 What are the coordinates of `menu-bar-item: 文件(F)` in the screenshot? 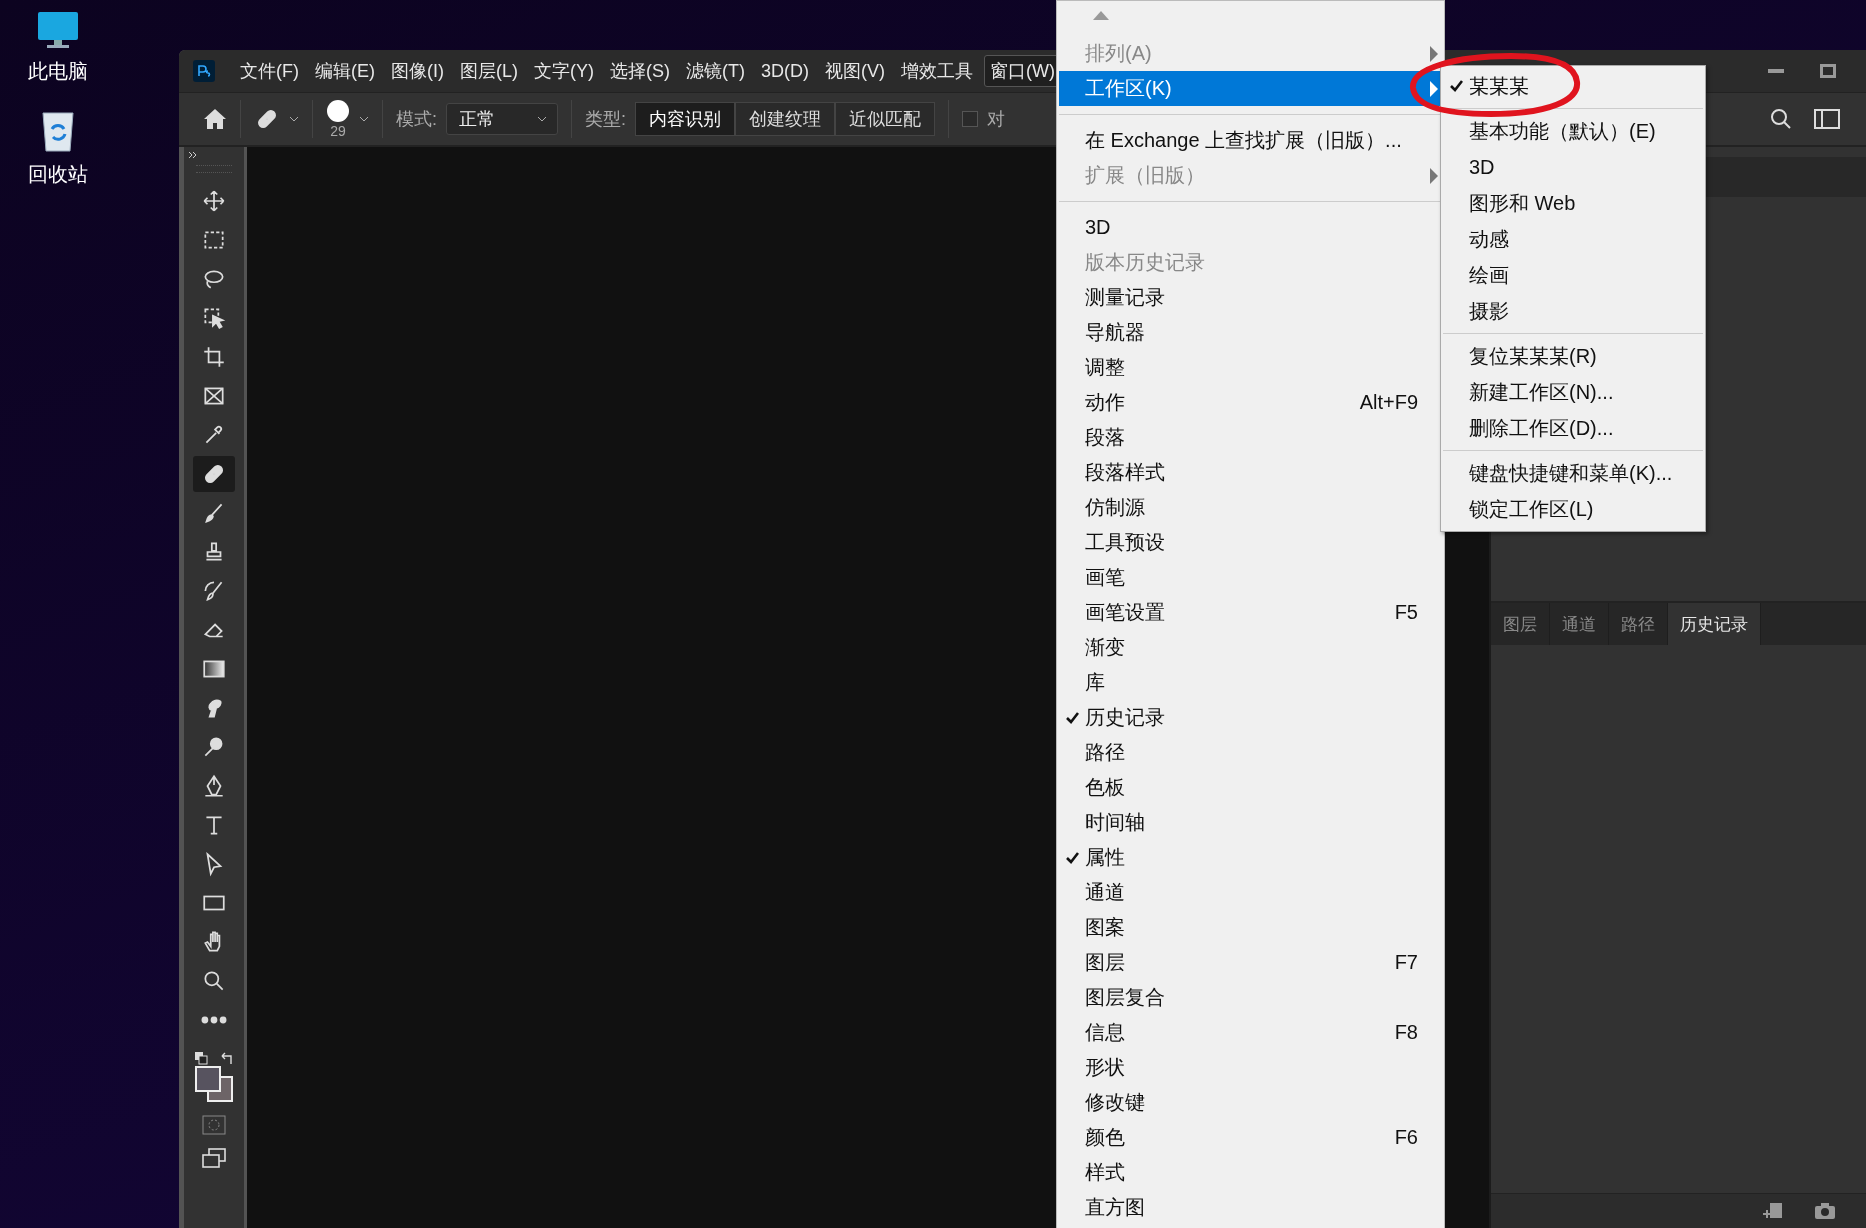 It's located at (269, 71).